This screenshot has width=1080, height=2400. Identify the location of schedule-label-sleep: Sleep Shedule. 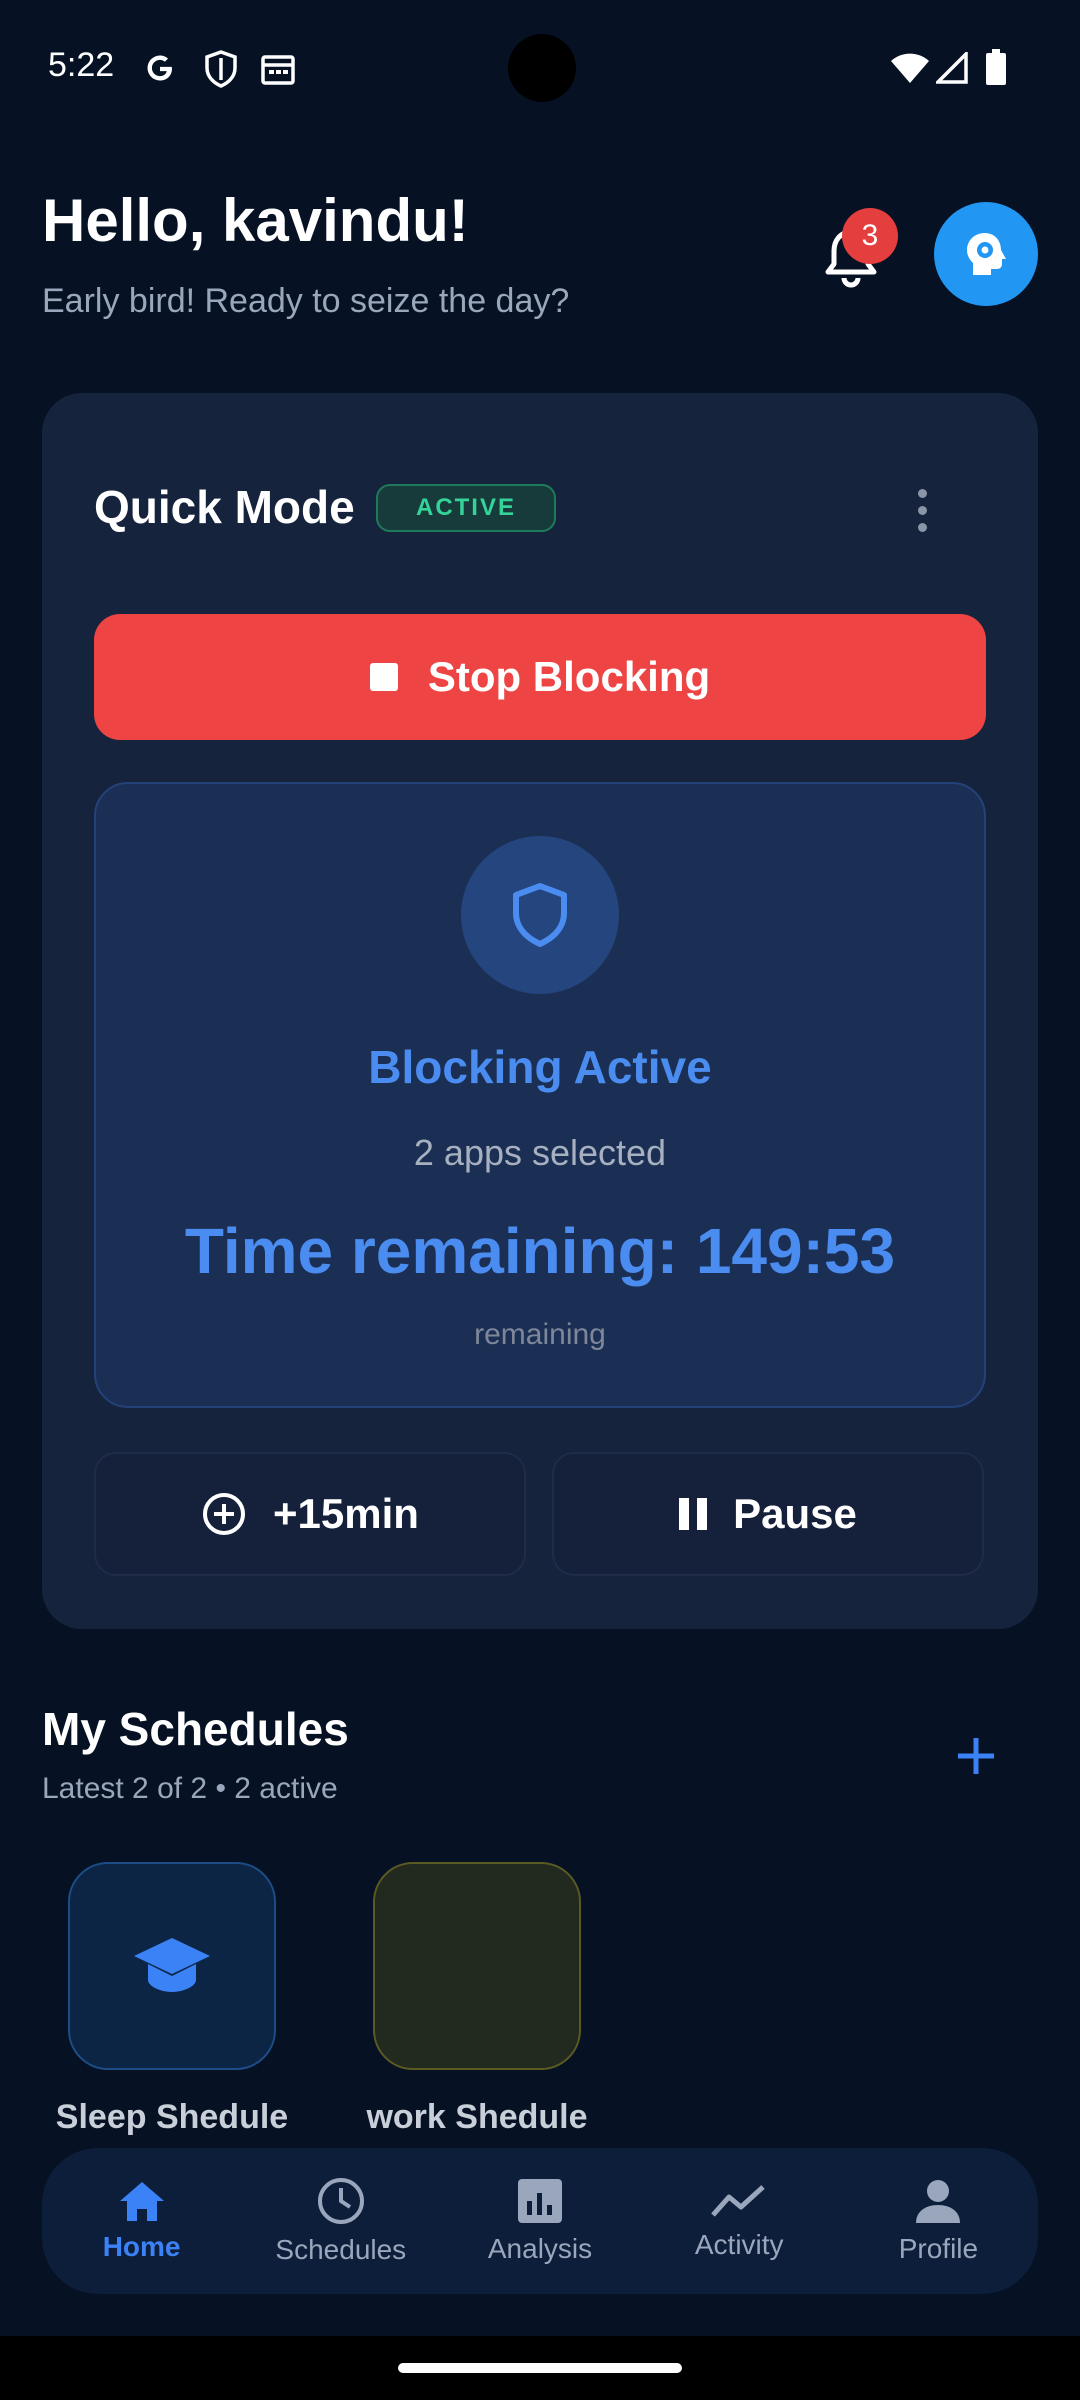
(172, 2117).